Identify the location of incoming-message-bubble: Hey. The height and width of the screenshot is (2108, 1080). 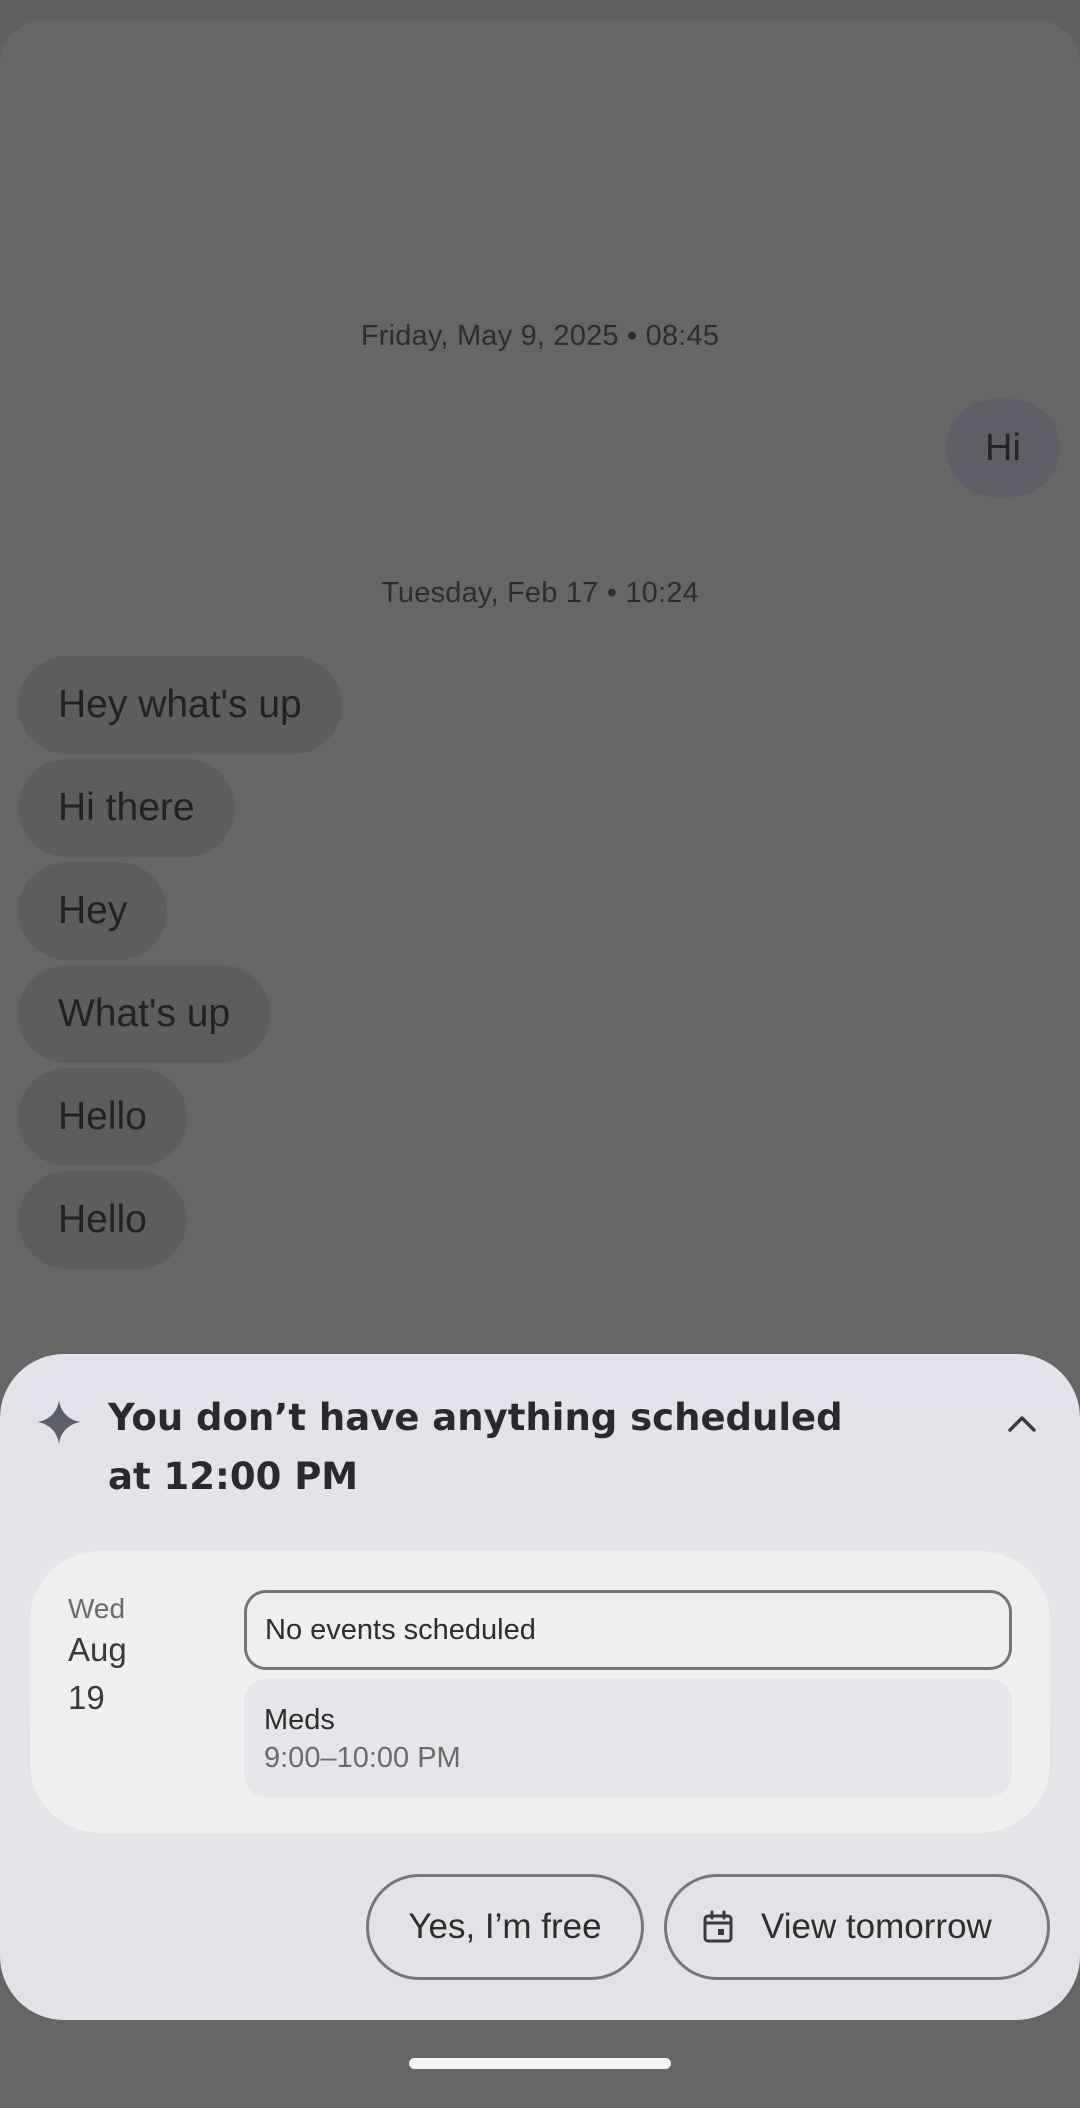
(93, 911).